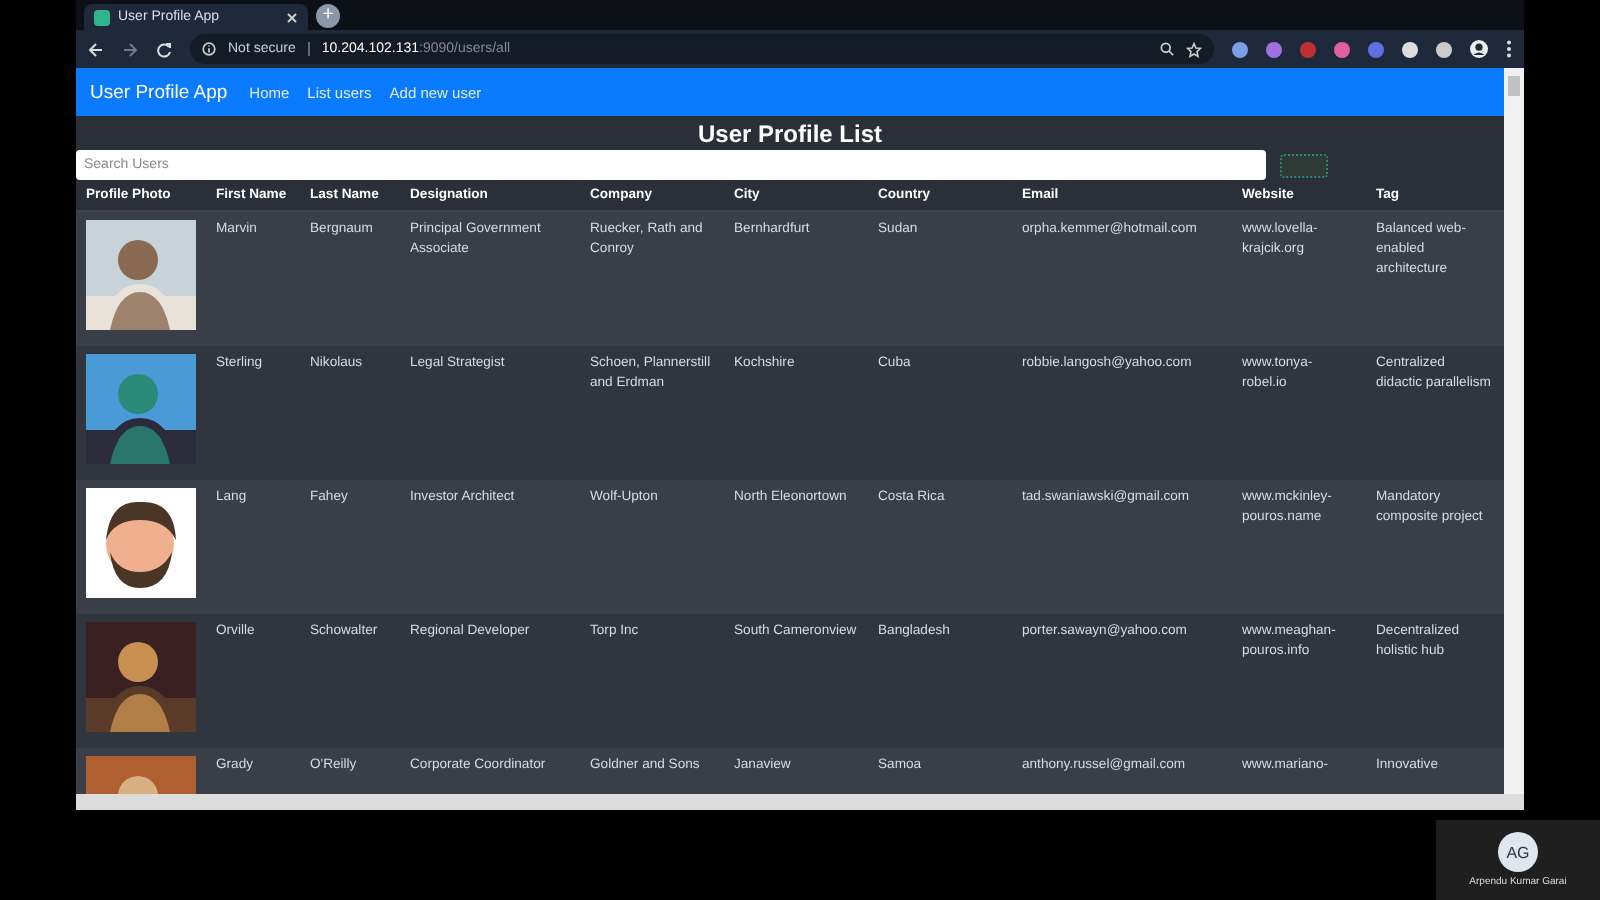 This screenshot has width=1600, height=900. I want to click on menu-icon, so click(1509, 49).